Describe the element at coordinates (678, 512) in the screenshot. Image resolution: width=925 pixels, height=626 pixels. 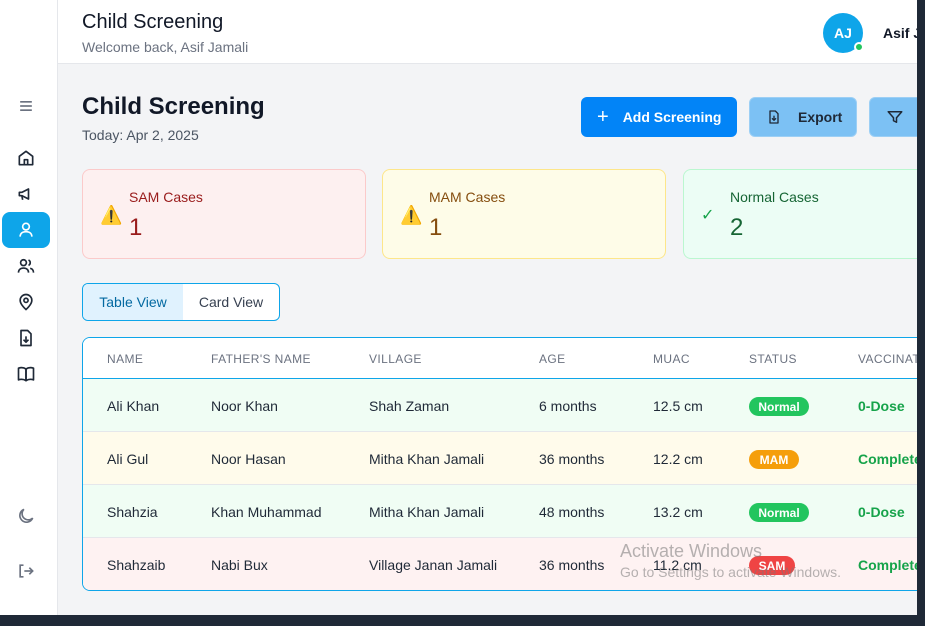
I see `cell-muac: 13.2 cm` at that location.